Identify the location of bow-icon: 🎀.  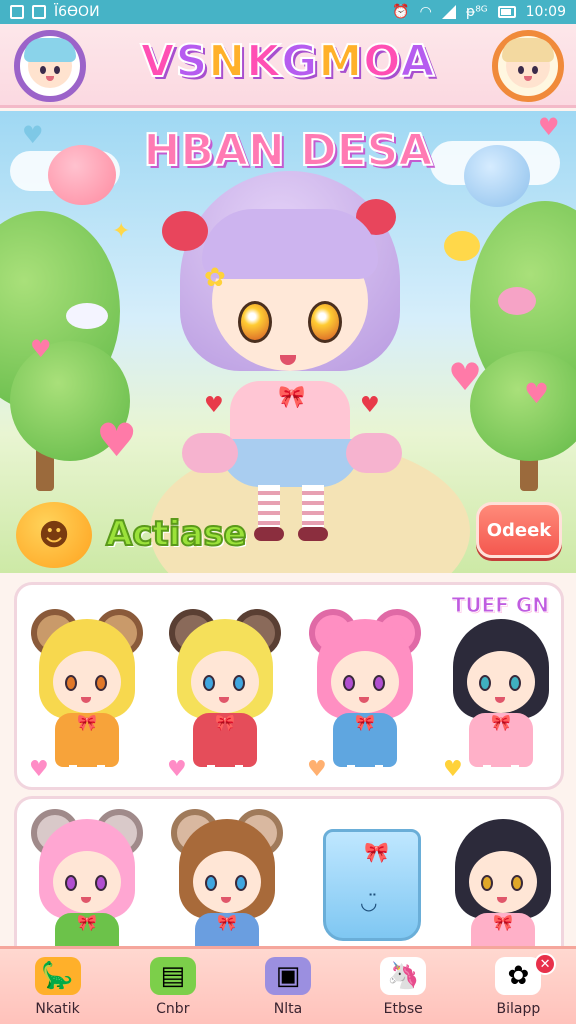
(376, 852).